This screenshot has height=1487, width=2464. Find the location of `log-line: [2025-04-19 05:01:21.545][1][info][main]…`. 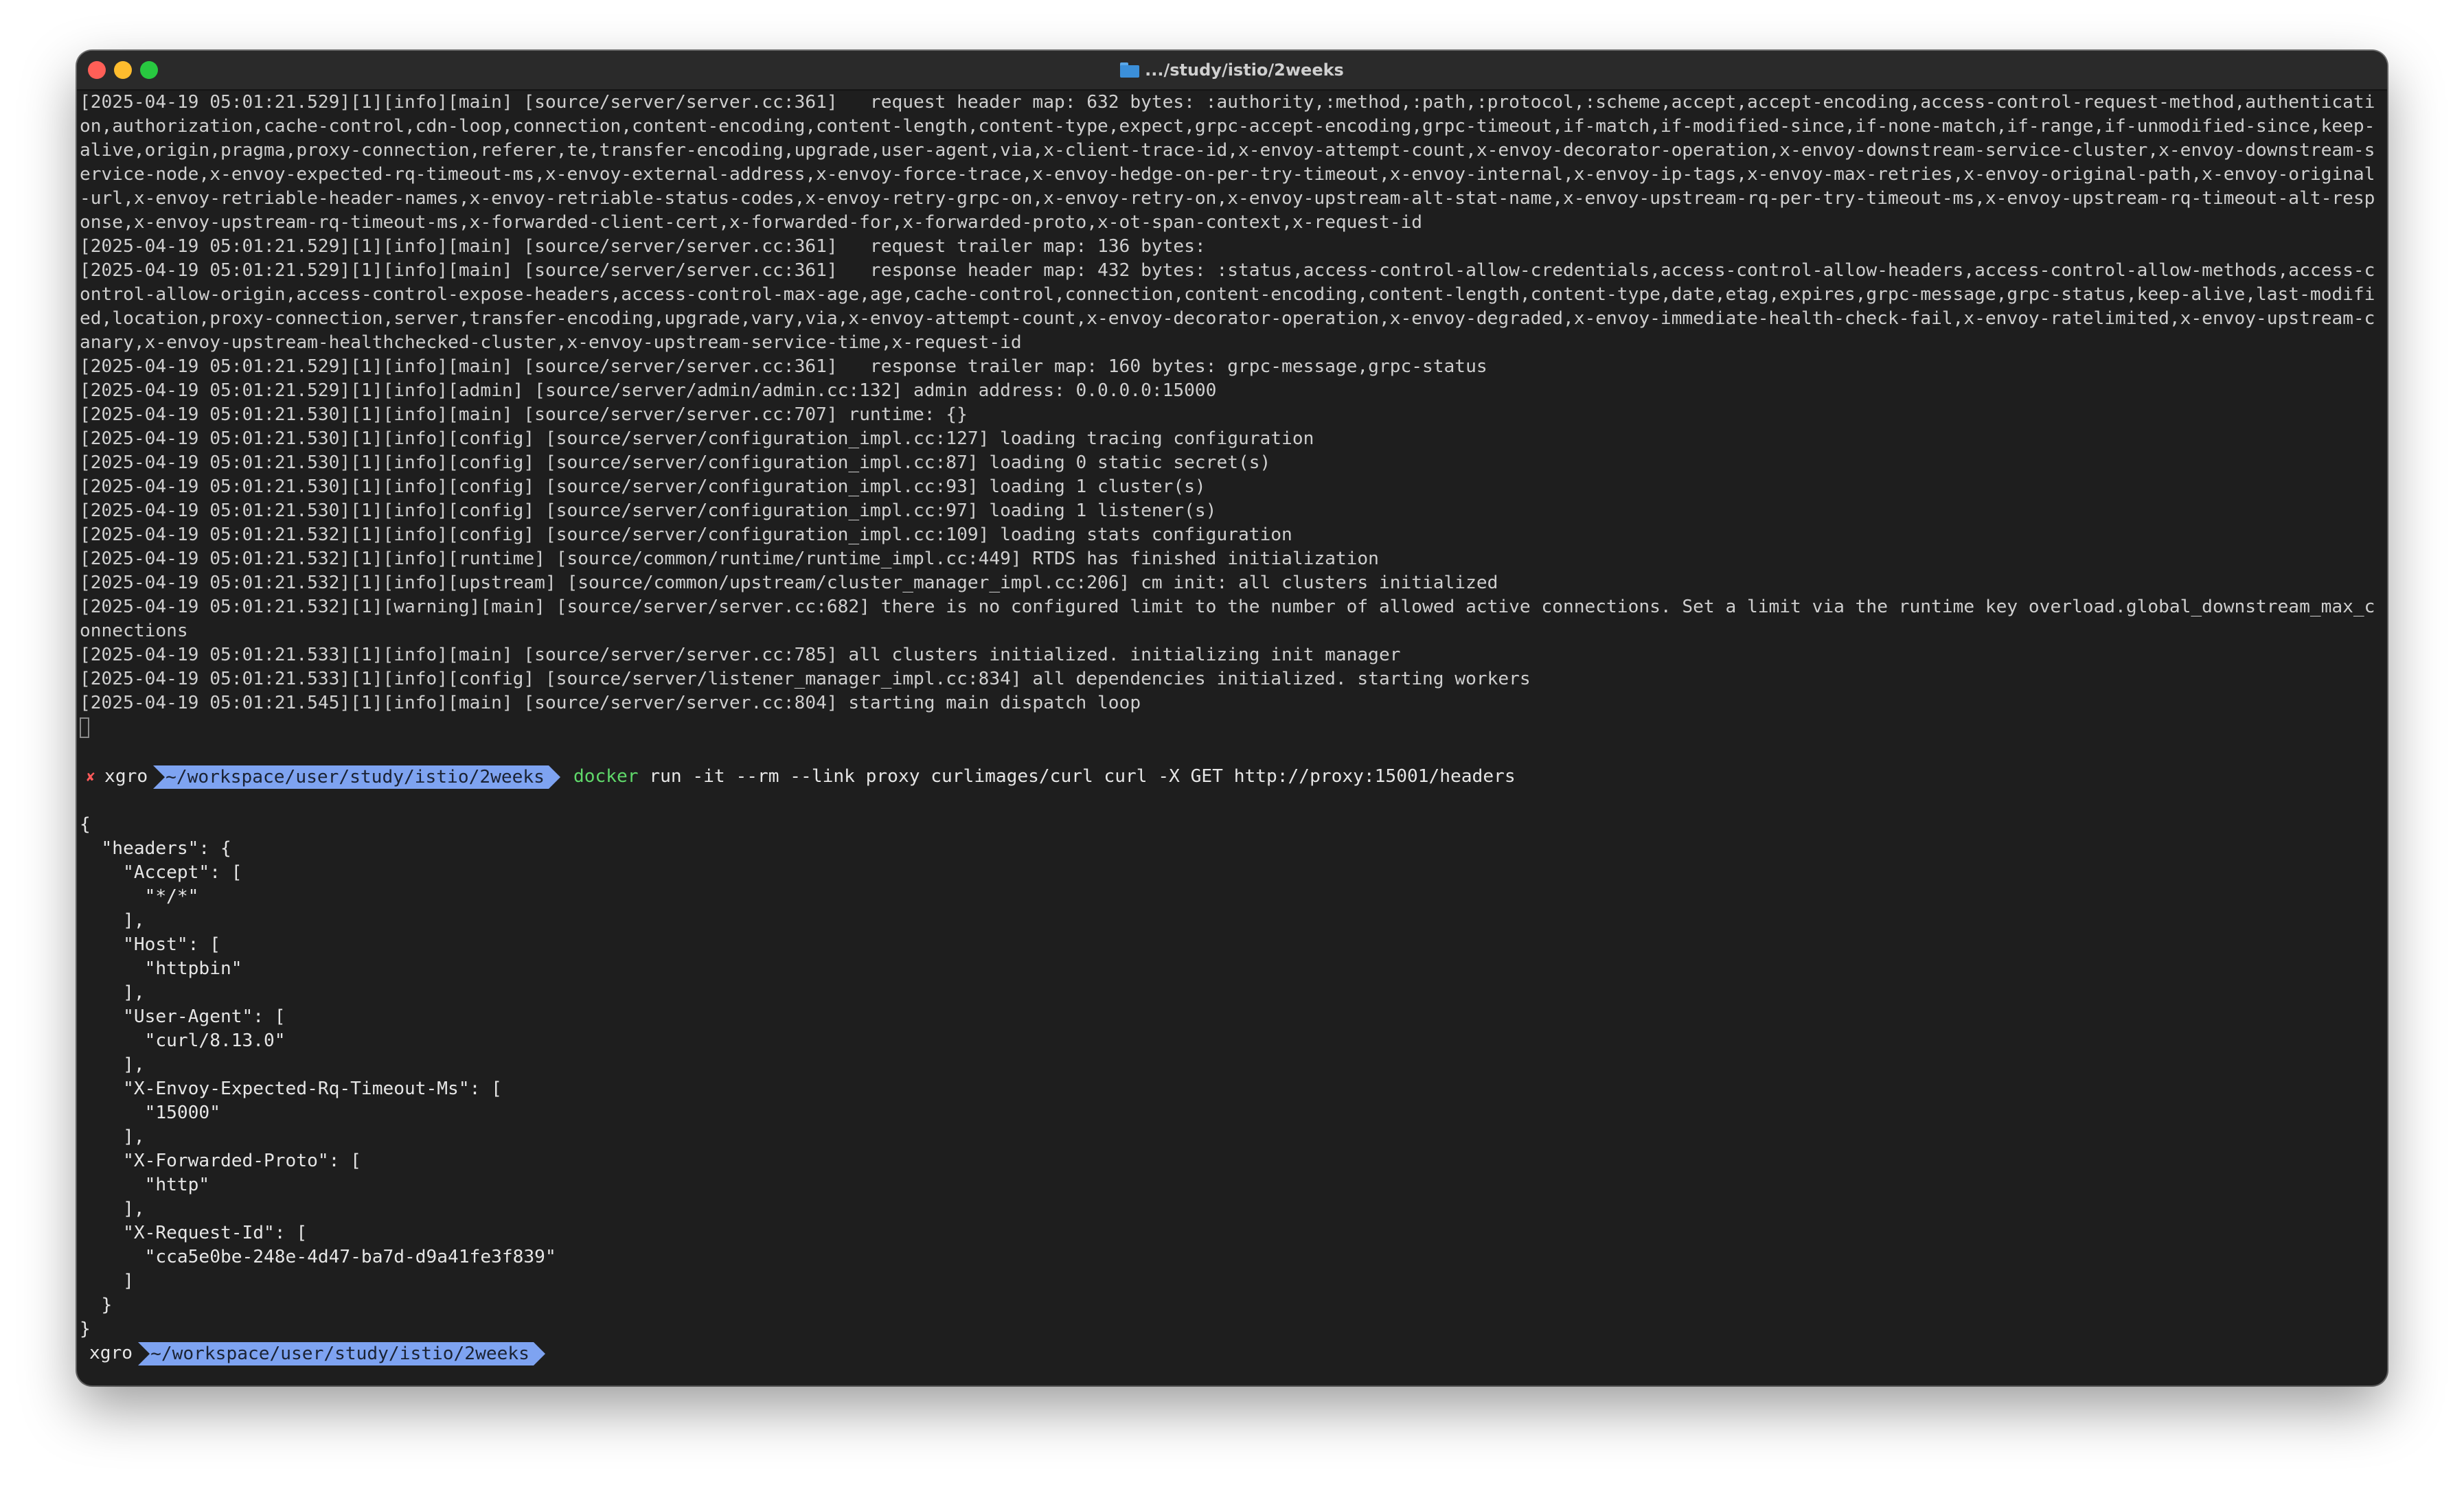

log-line: [2025-04-19 05:01:21.545][1][info][main]… is located at coordinates (610, 703).